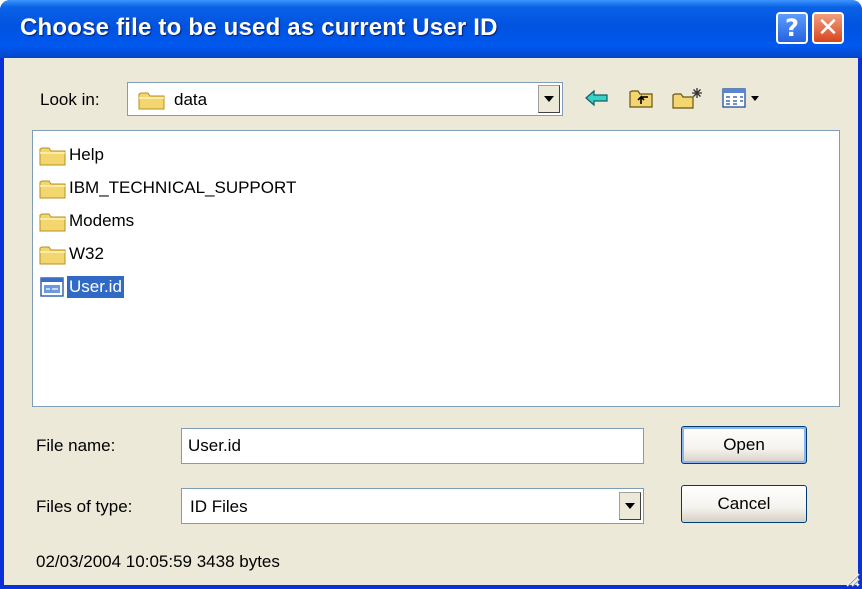  What do you see at coordinates (744, 504) in the screenshot?
I see `cancel-button: Cancel` at bounding box center [744, 504].